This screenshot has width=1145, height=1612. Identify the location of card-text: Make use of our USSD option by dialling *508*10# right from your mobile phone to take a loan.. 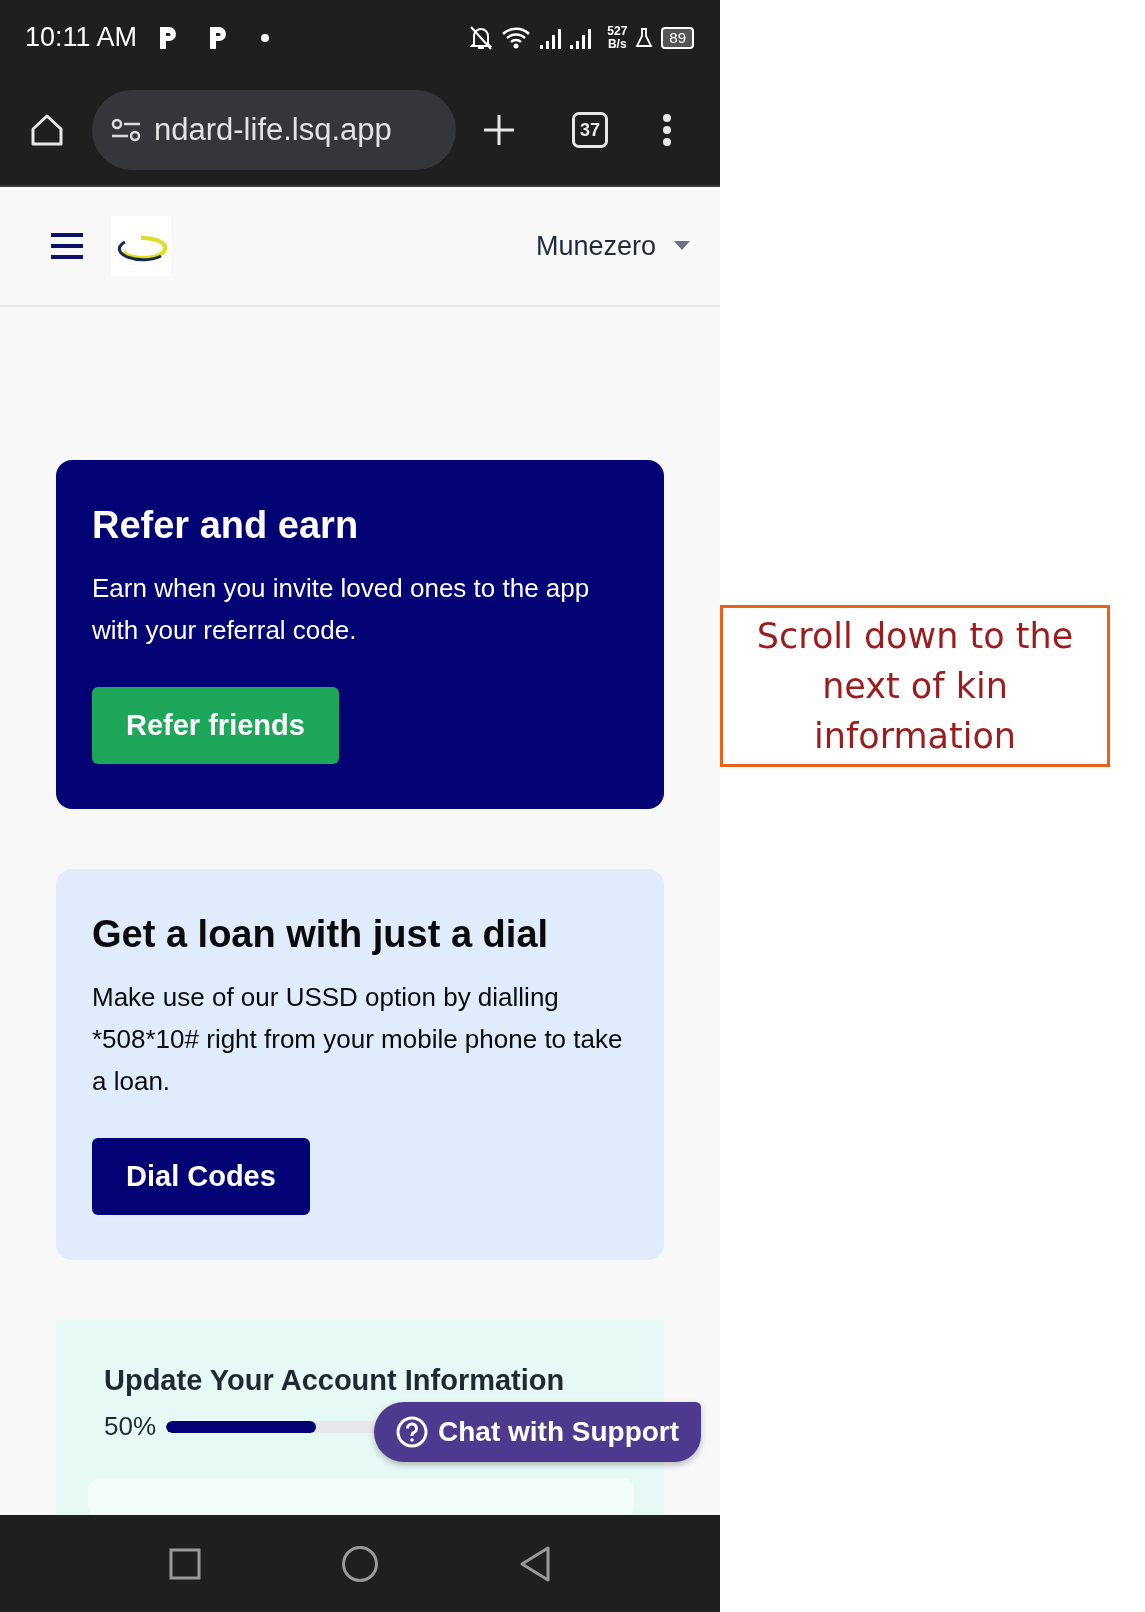
(358, 1039).